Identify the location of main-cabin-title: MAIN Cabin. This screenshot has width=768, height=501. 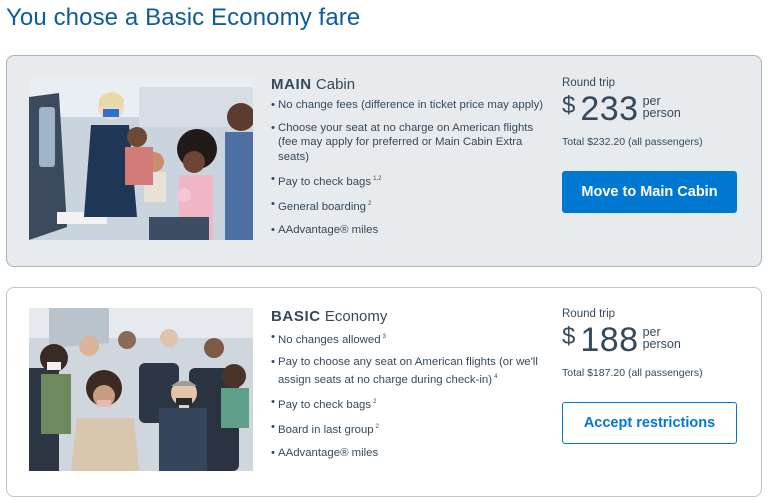
(411, 84).